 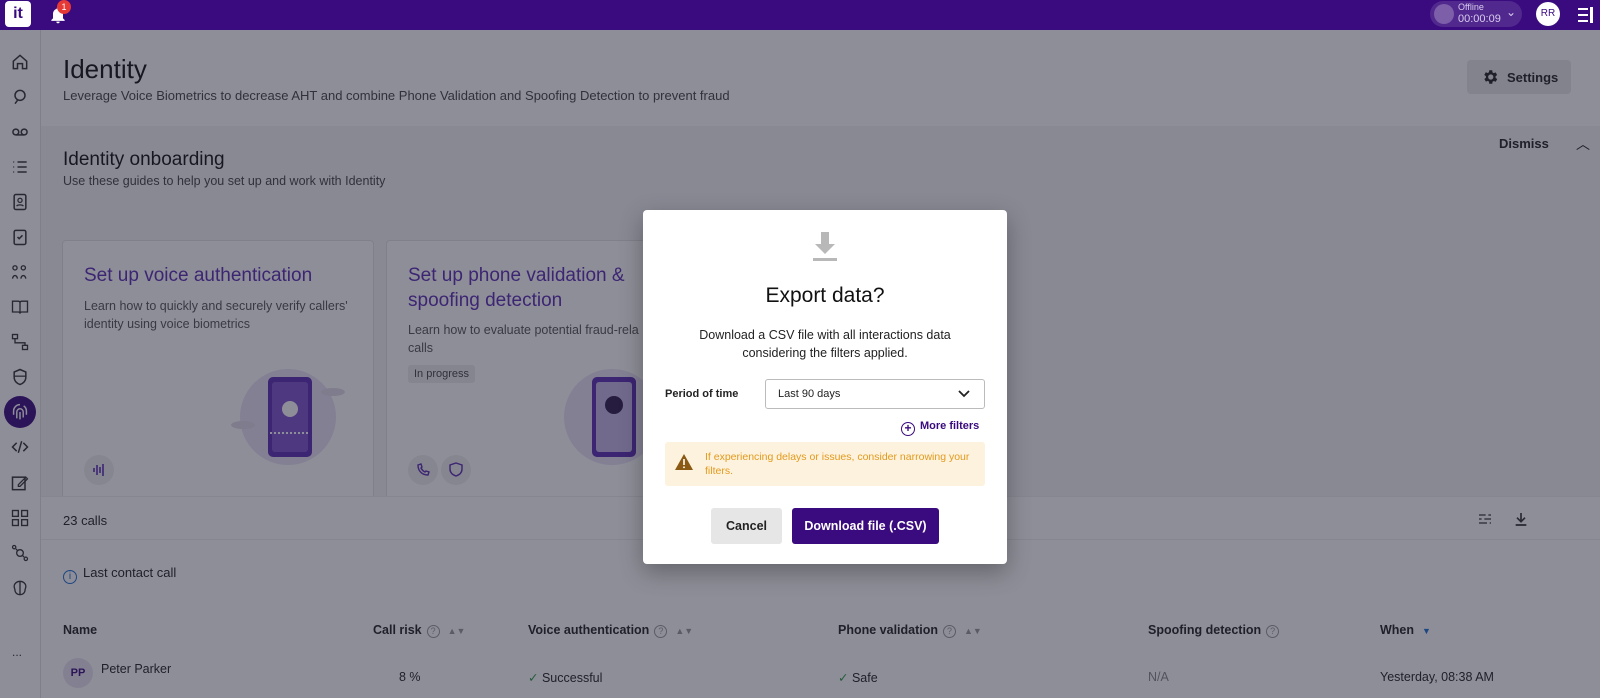 I want to click on period-select: Last 90 days, so click(x=875, y=394).